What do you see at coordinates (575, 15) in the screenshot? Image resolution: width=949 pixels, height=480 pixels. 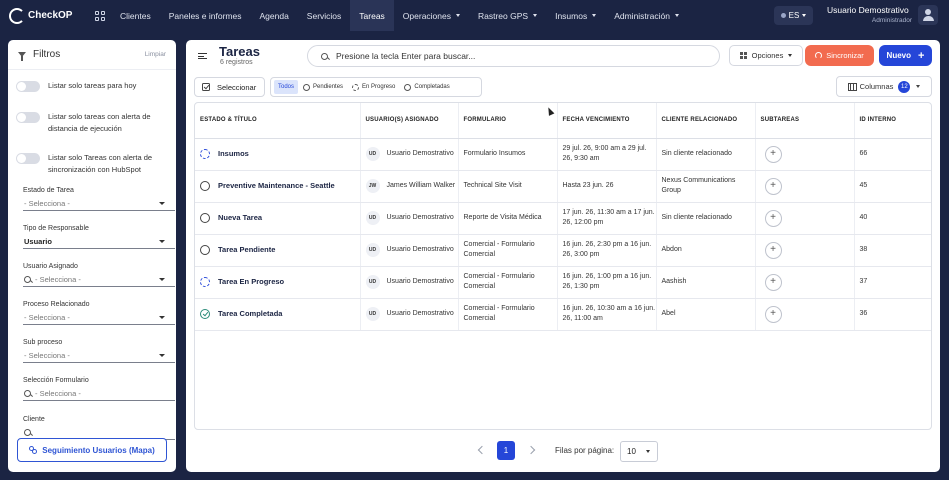 I see `nav-item-insumos: Insumos` at bounding box center [575, 15].